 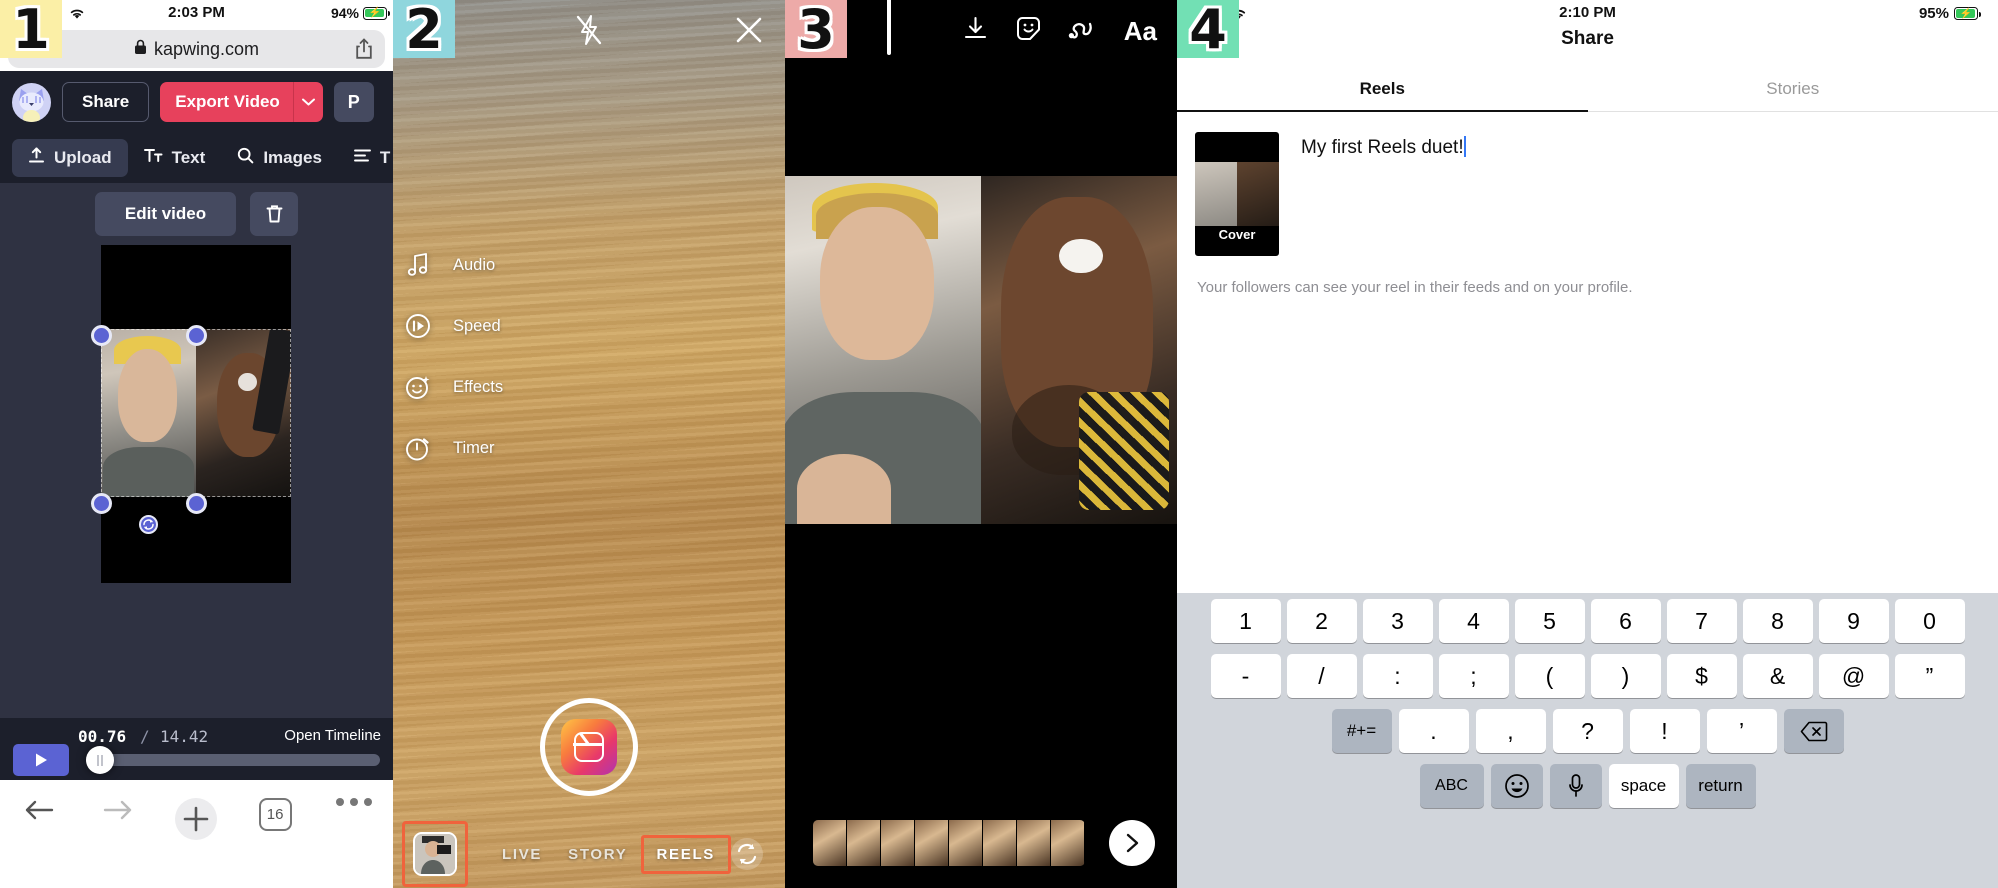 What do you see at coordinates (1433, 731) in the screenshot?
I see `key-period: .` at bounding box center [1433, 731].